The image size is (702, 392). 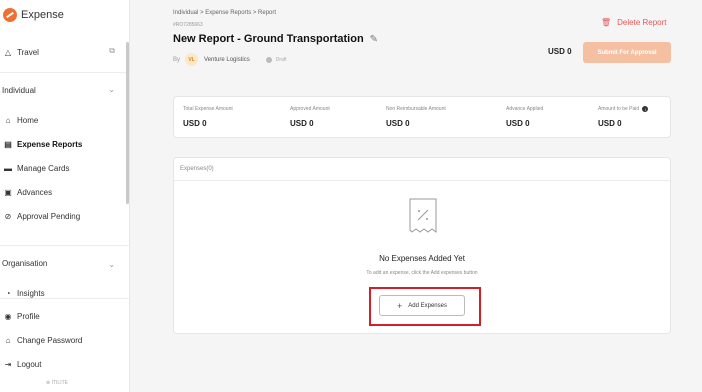 I want to click on home-icon: ⌂, so click(x=8, y=120).